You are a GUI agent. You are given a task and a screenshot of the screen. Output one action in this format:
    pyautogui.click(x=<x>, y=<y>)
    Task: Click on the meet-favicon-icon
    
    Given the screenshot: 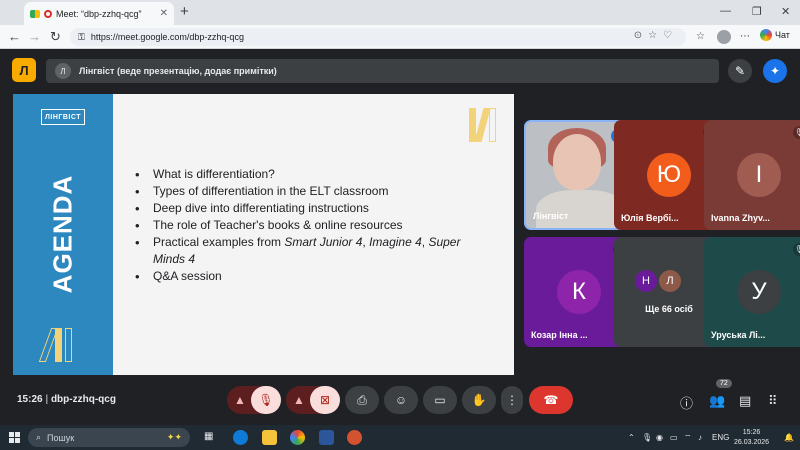 What is the action you would take?
    pyautogui.click(x=35, y=13)
    